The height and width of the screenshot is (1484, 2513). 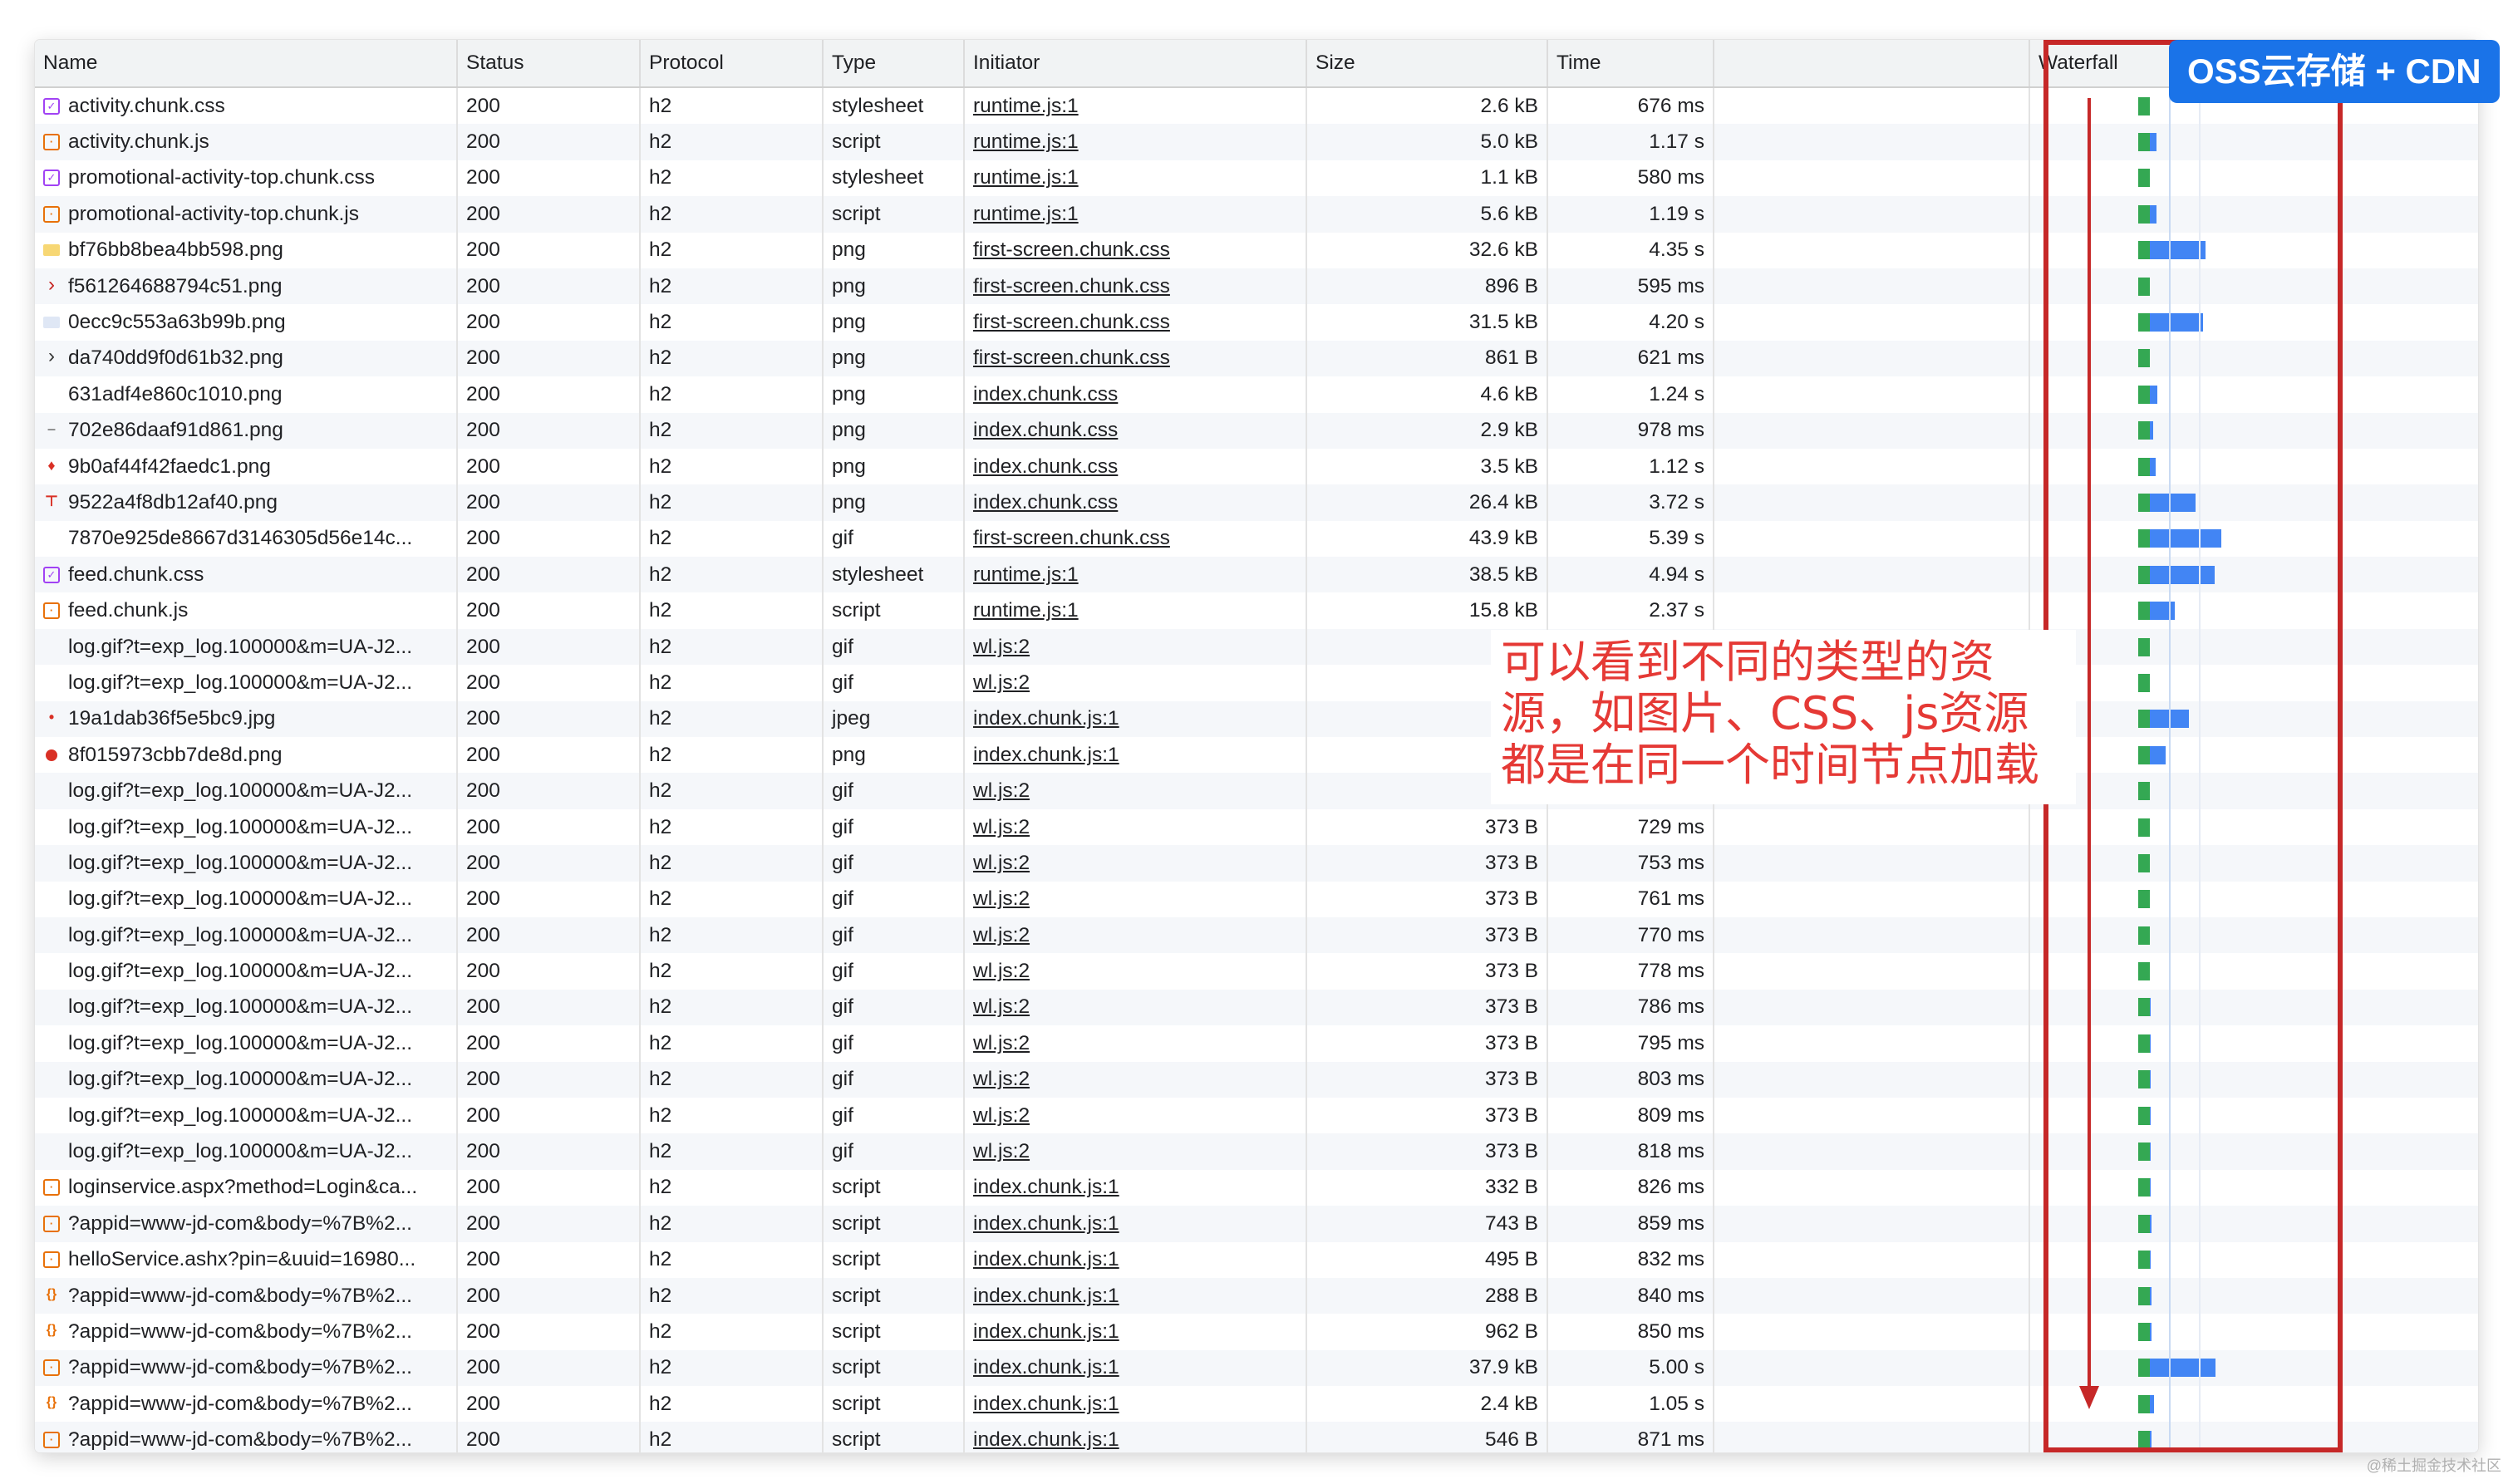 I want to click on request-name: 631adf4e860c1010.png, so click(x=175, y=394).